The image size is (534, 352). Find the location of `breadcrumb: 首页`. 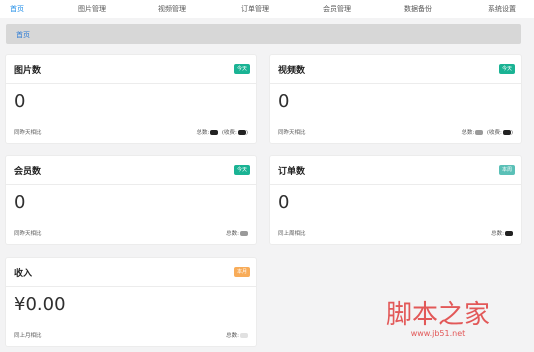

breadcrumb: 首页 is located at coordinates (263, 34).